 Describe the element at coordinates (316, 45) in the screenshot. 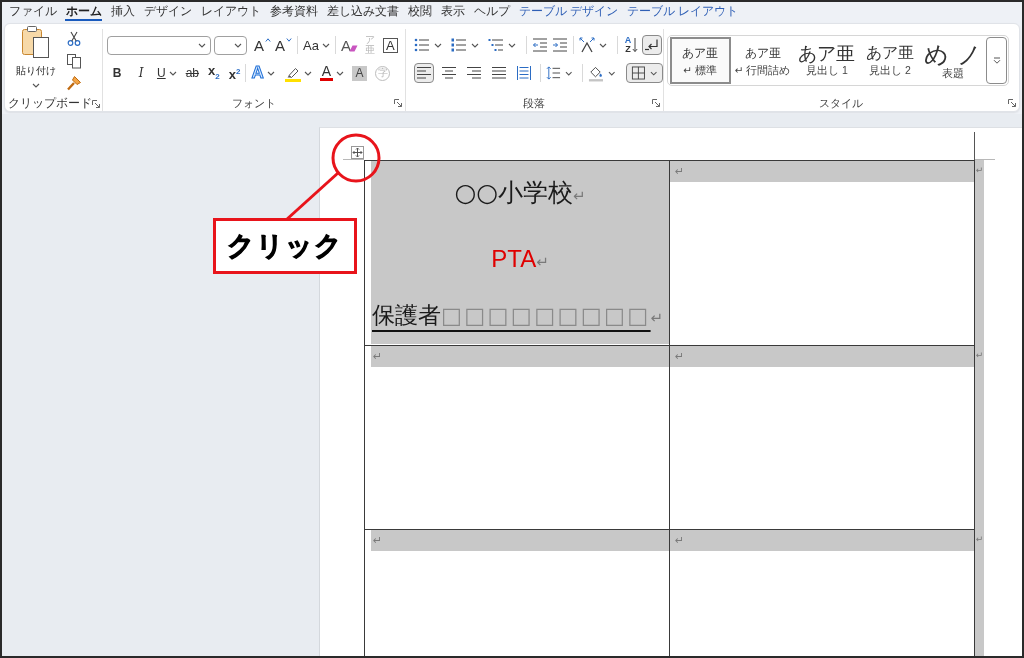

I see `change-case-button: Aa` at that location.